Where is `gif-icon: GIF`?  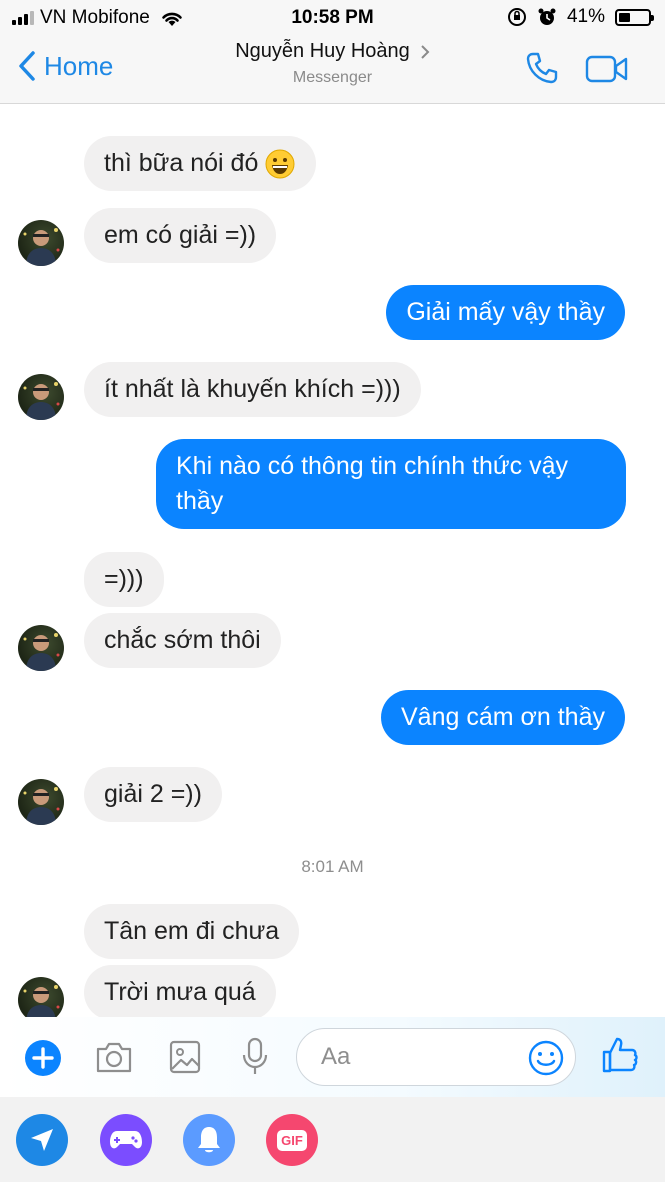
gif-icon: GIF is located at coordinates (292, 1140).